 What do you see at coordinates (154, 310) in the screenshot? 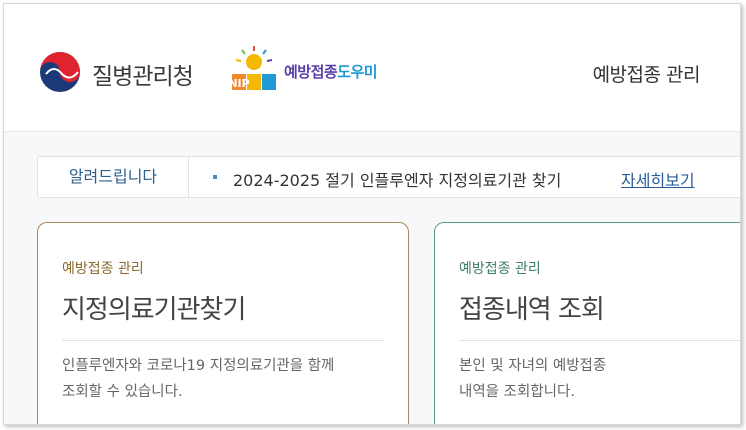
I see `card-title: 지정의료기관찾기` at bounding box center [154, 310].